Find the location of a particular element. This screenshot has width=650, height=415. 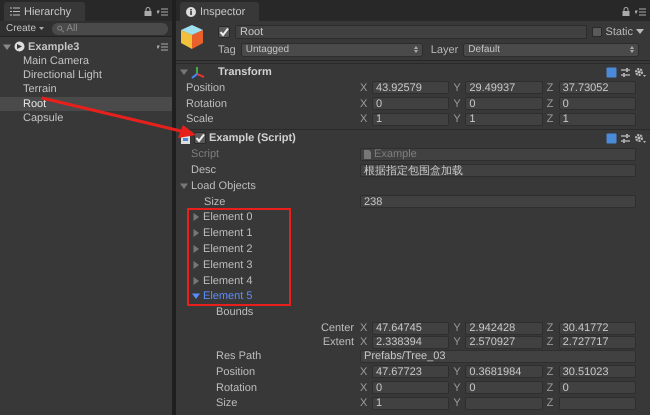

hierarchy-item: Main Camera is located at coordinates (86, 61).